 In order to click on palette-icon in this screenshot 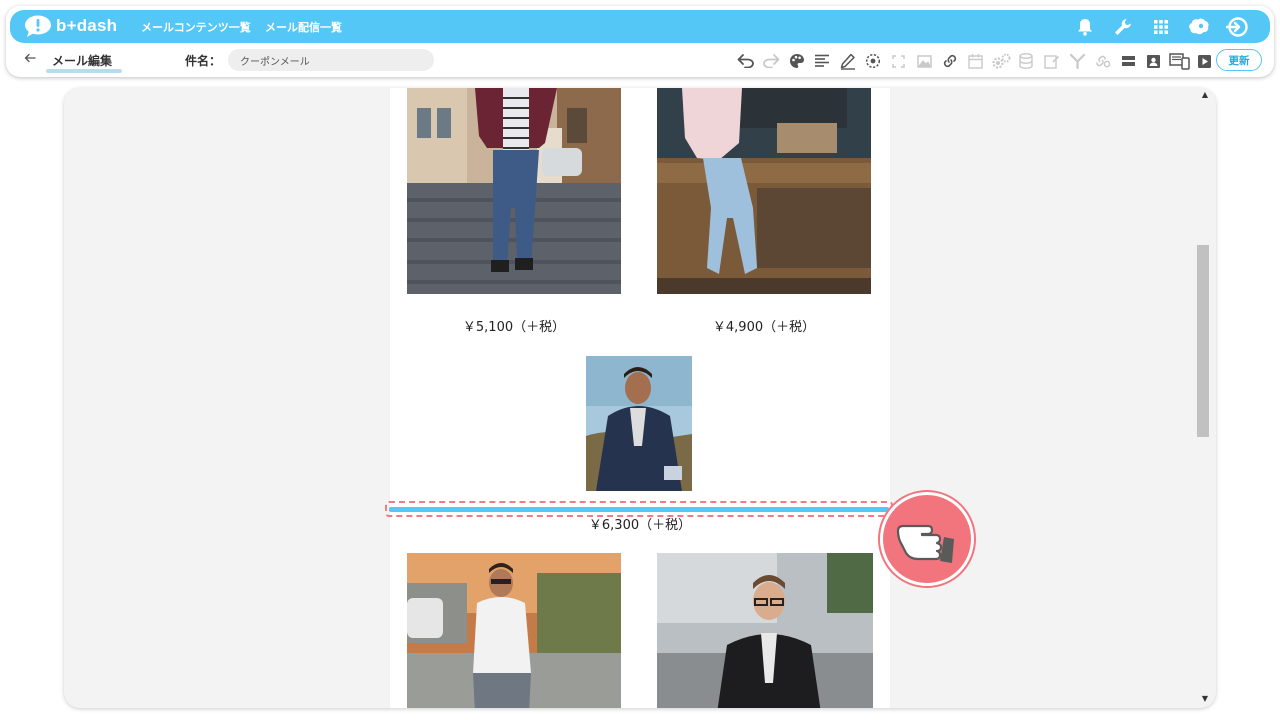, I will do `click(797, 61)`.